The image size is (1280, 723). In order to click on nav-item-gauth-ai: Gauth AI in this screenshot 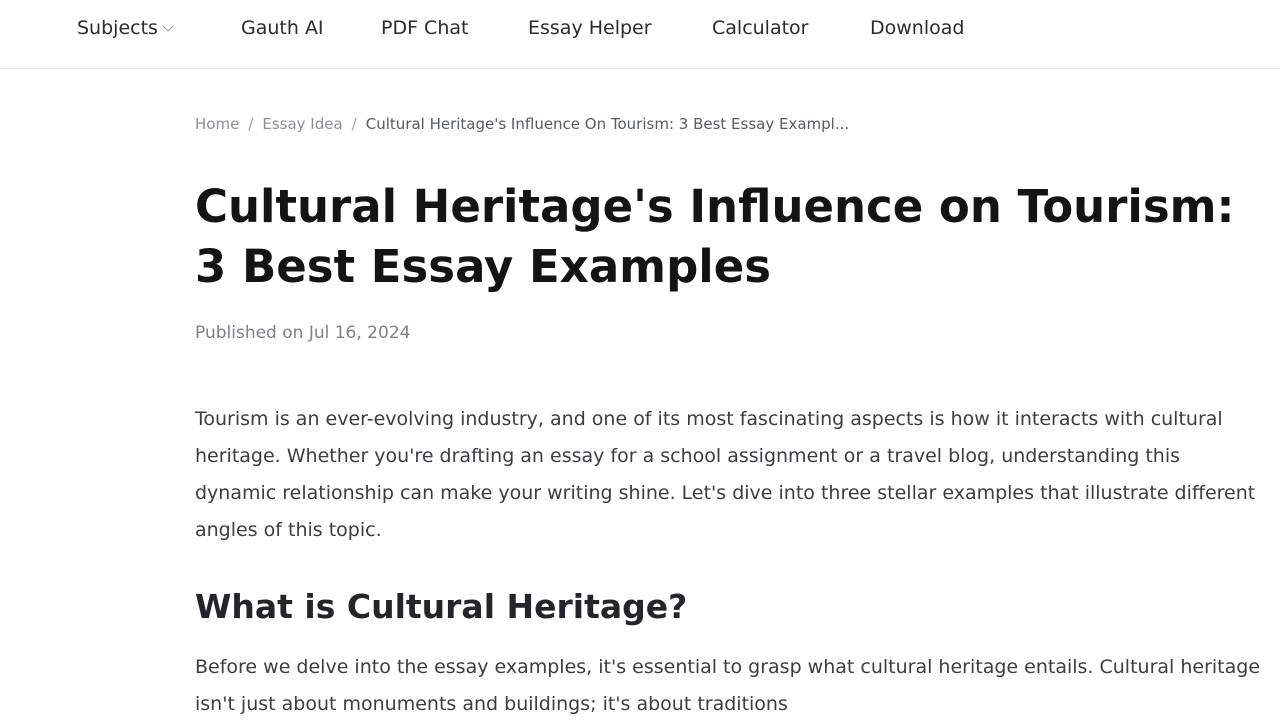, I will do `click(282, 28)`.